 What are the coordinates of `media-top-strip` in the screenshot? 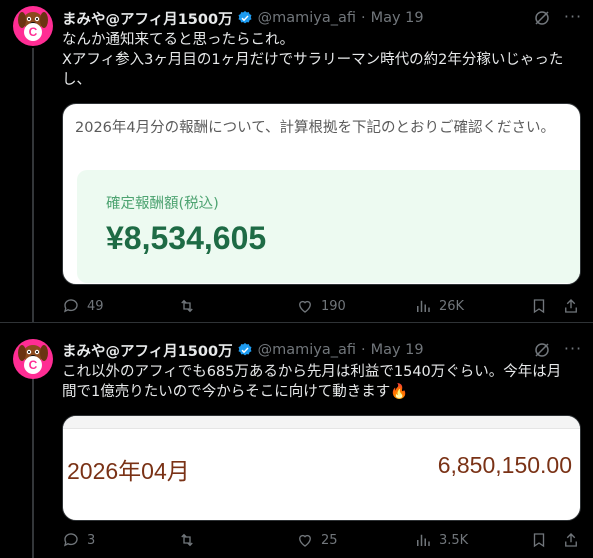 It's located at (321, 422).